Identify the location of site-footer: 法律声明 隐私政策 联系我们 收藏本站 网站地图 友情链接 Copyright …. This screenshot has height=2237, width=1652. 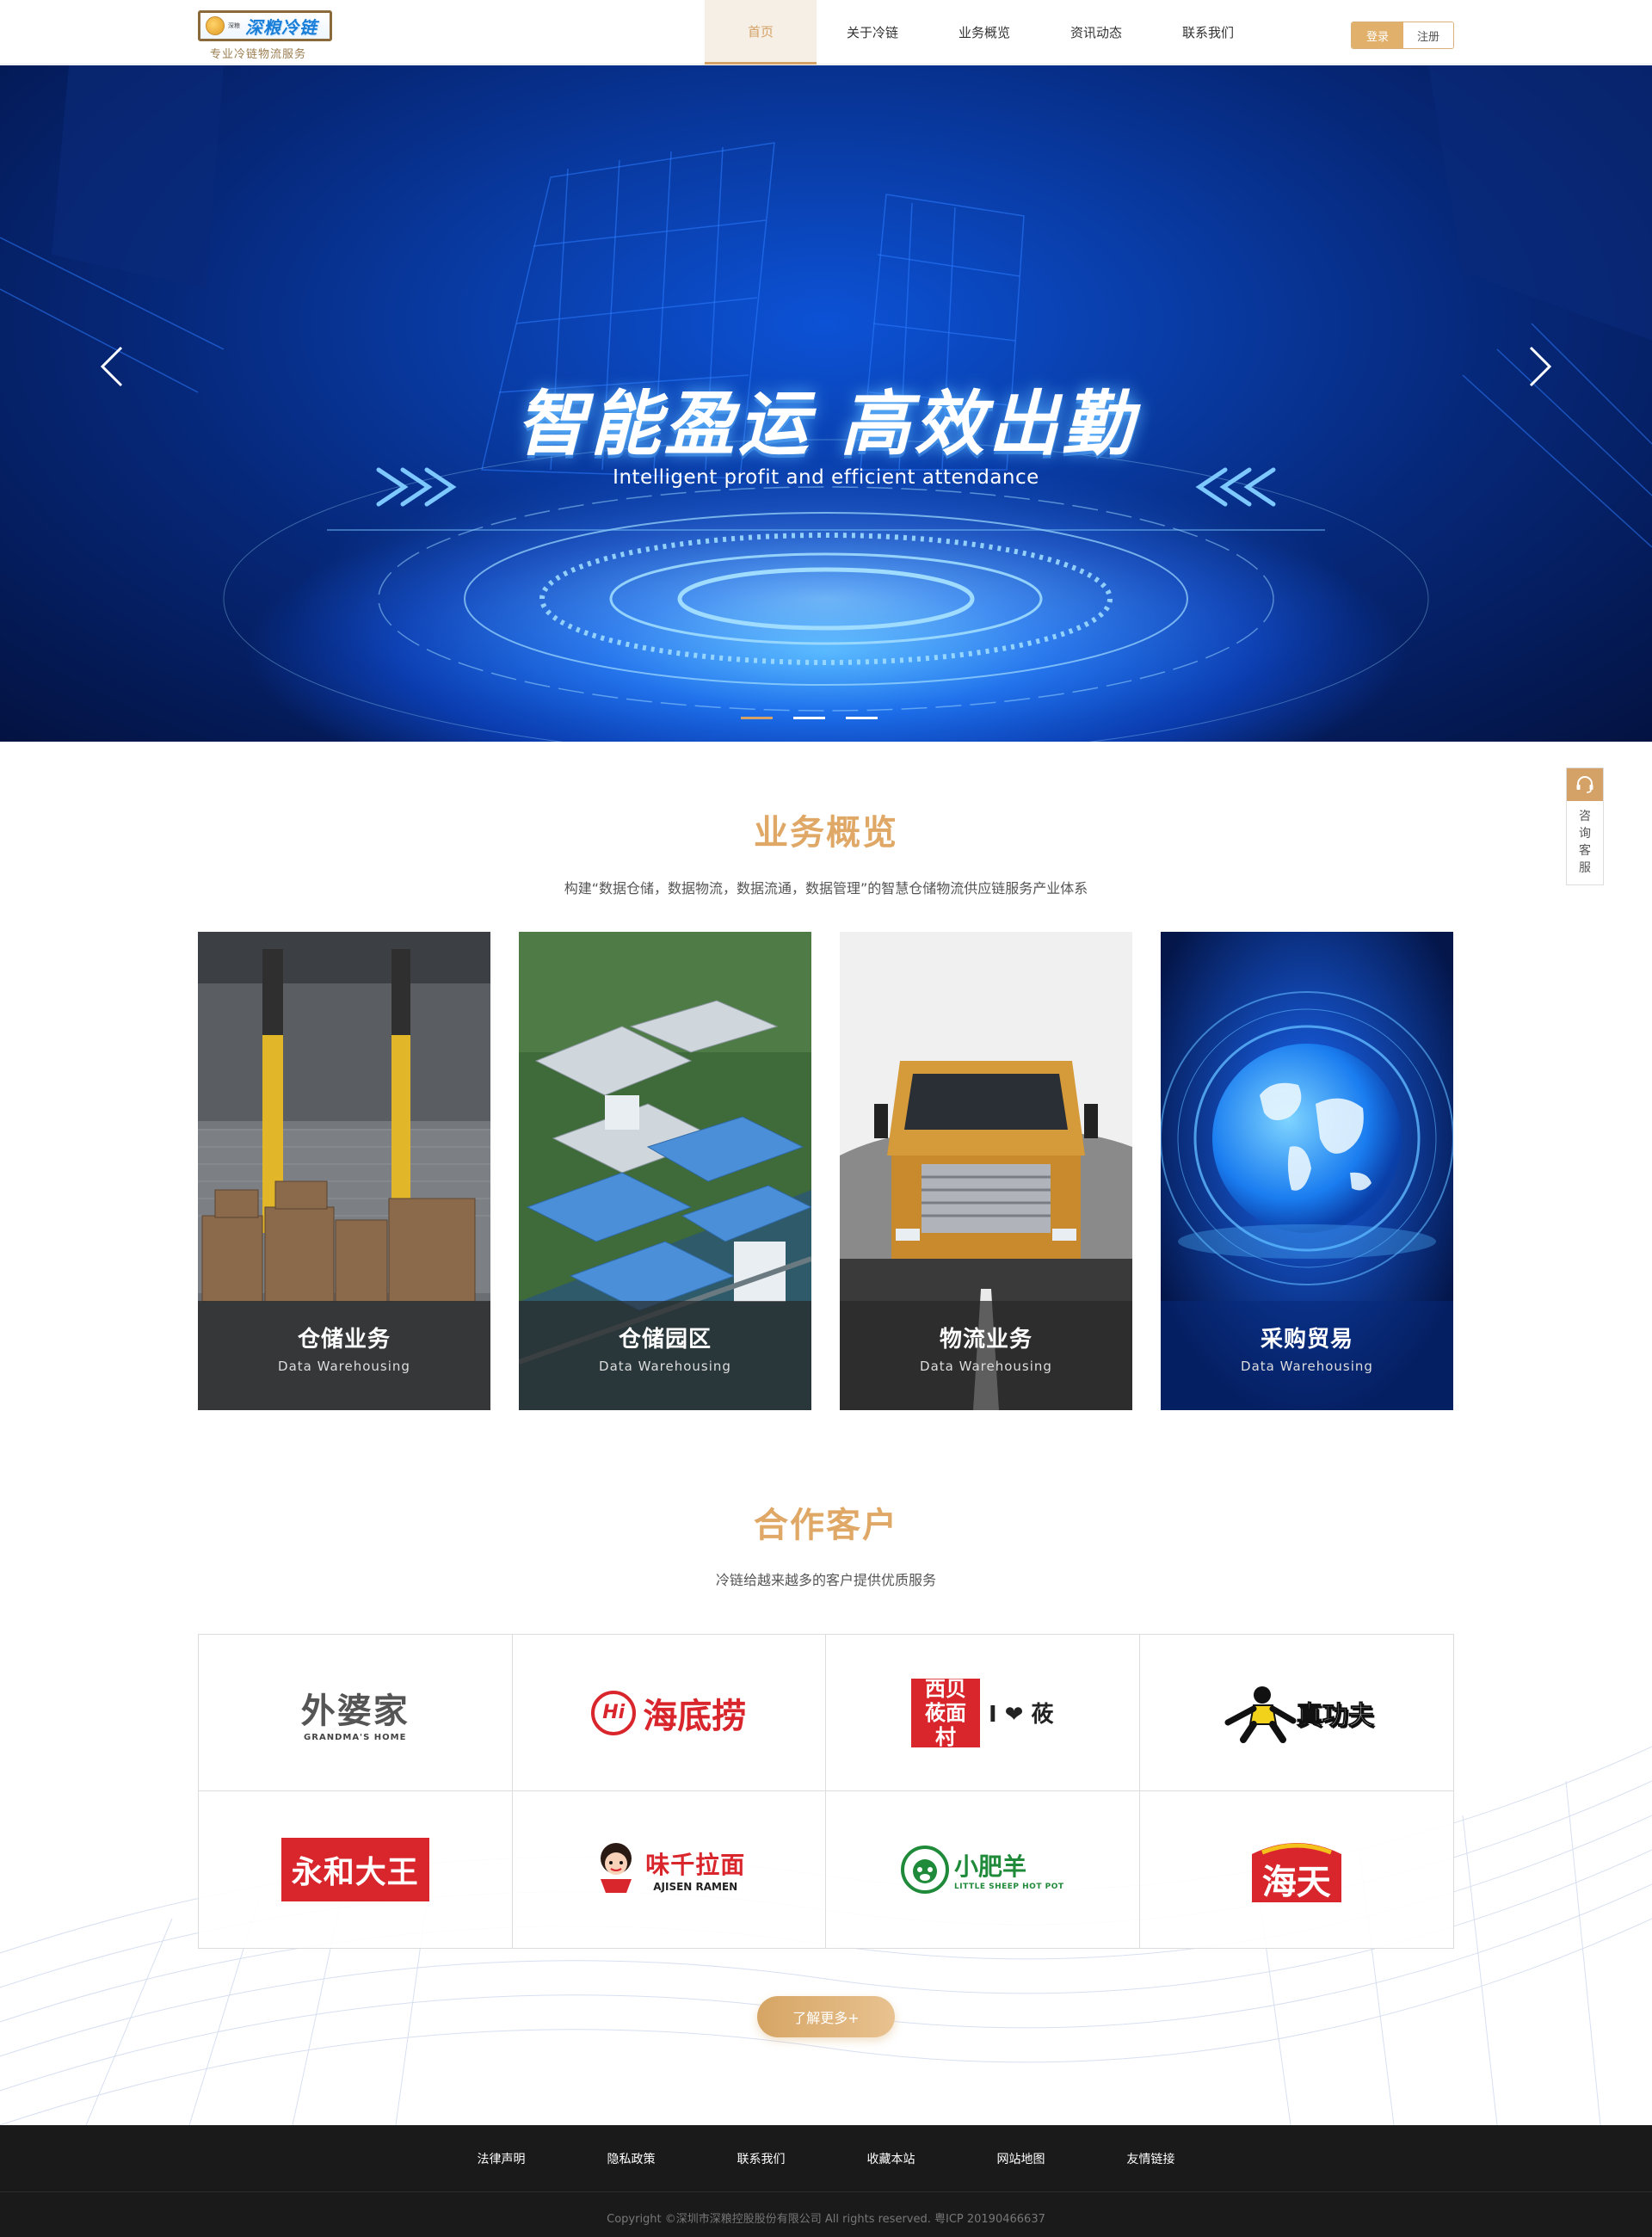
(826, 2181).